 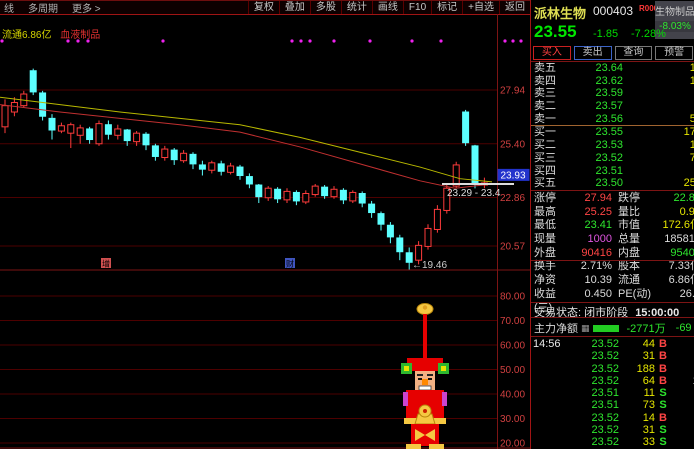 What do you see at coordinates (612, 171) in the screenshot?
I see `bid-row: 买四23.515` at bounding box center [612, 171].